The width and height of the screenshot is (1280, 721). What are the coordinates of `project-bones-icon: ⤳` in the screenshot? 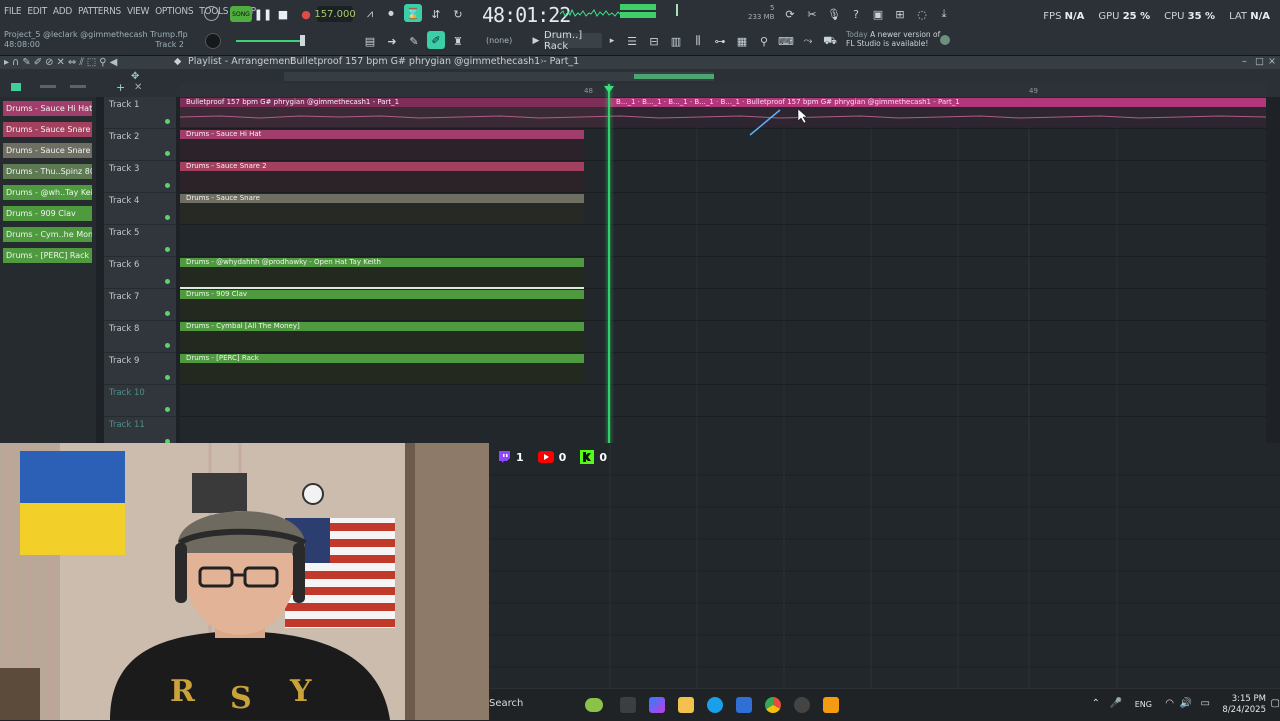 It's located at (808, 41).